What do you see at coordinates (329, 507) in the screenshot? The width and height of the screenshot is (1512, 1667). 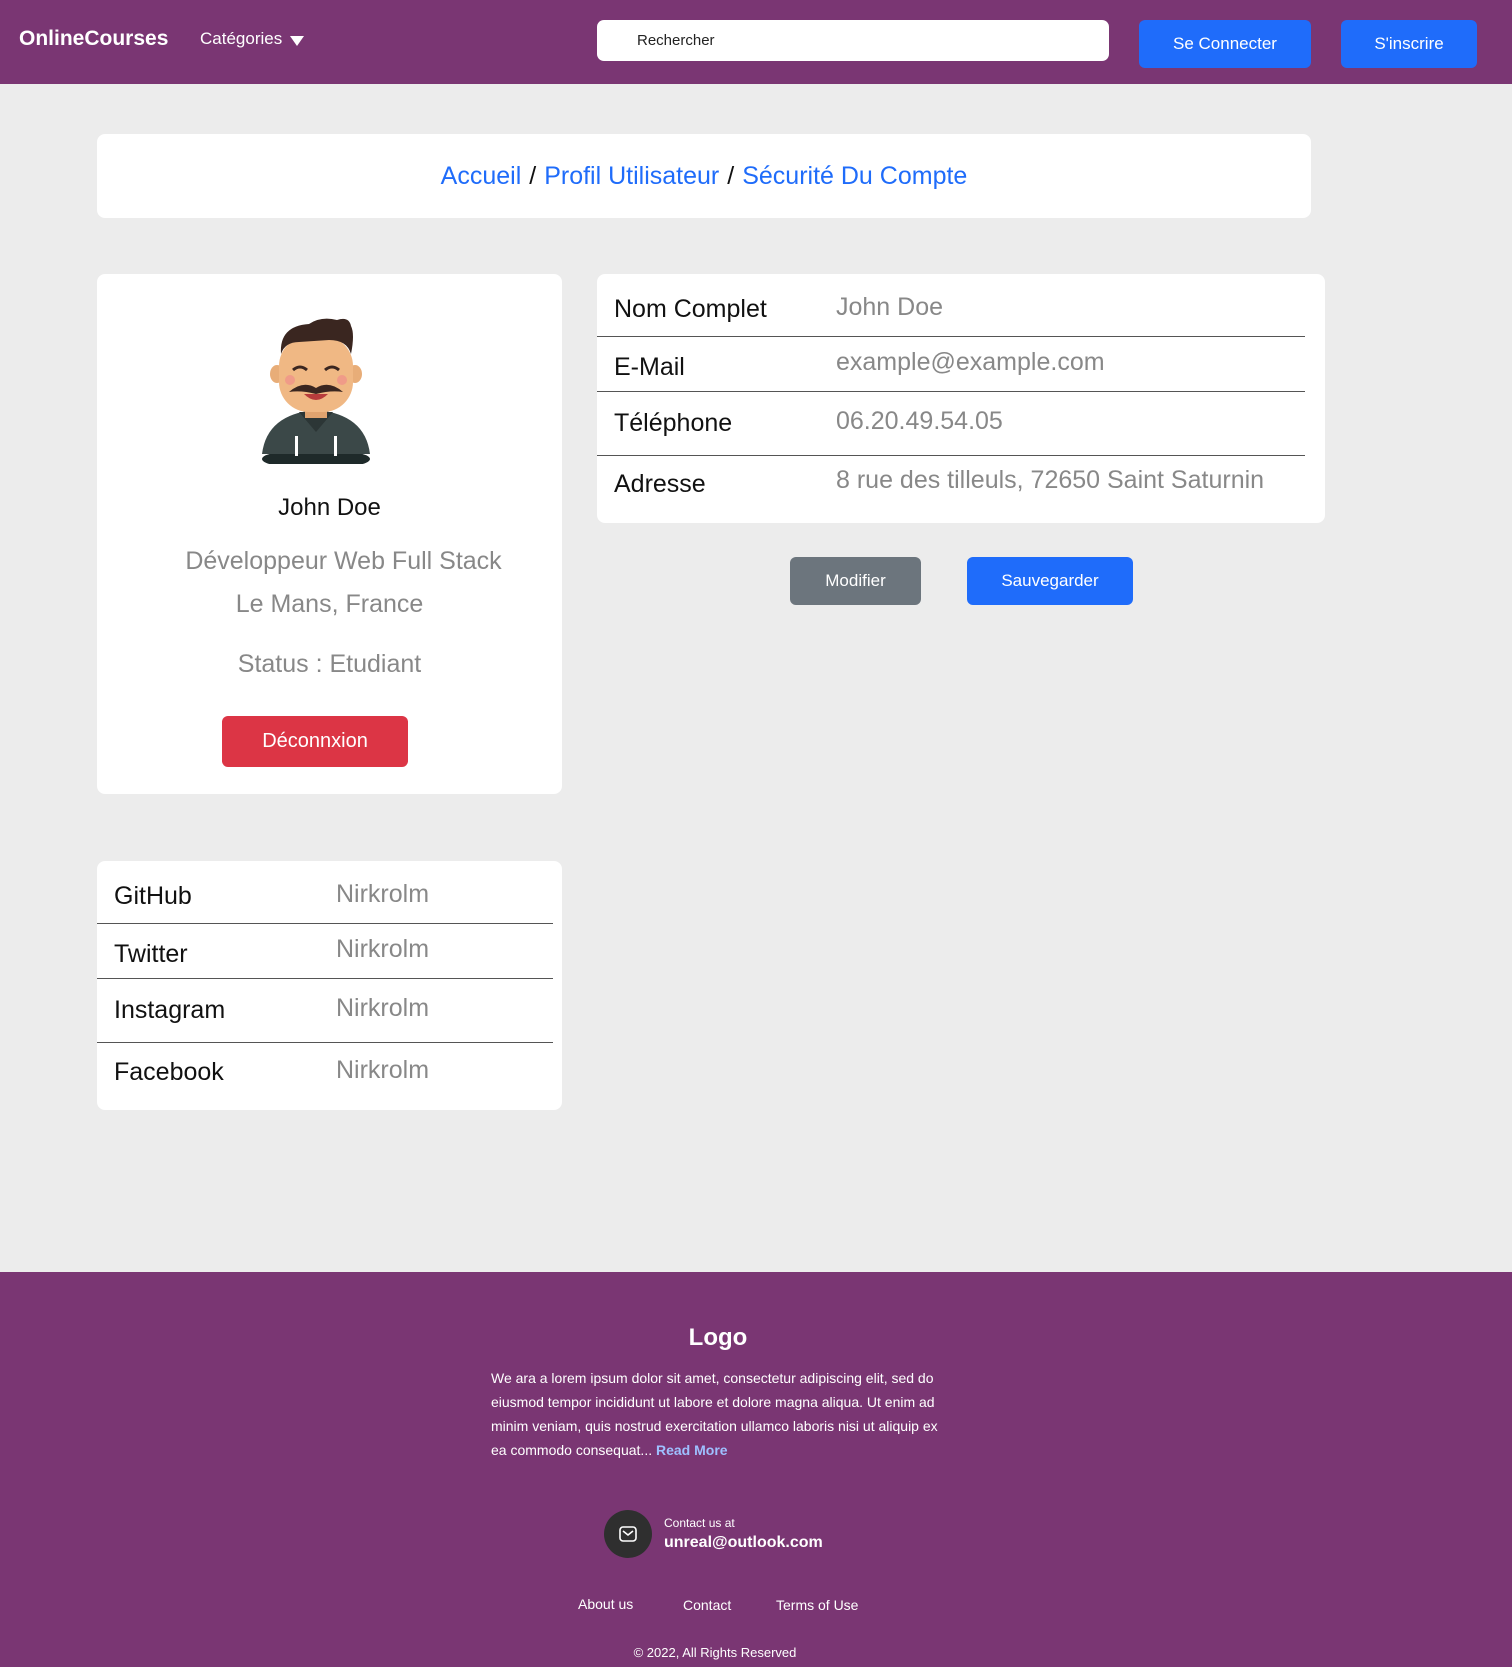 I see `profile-name: John Doe` at bounding box center [329, 507].